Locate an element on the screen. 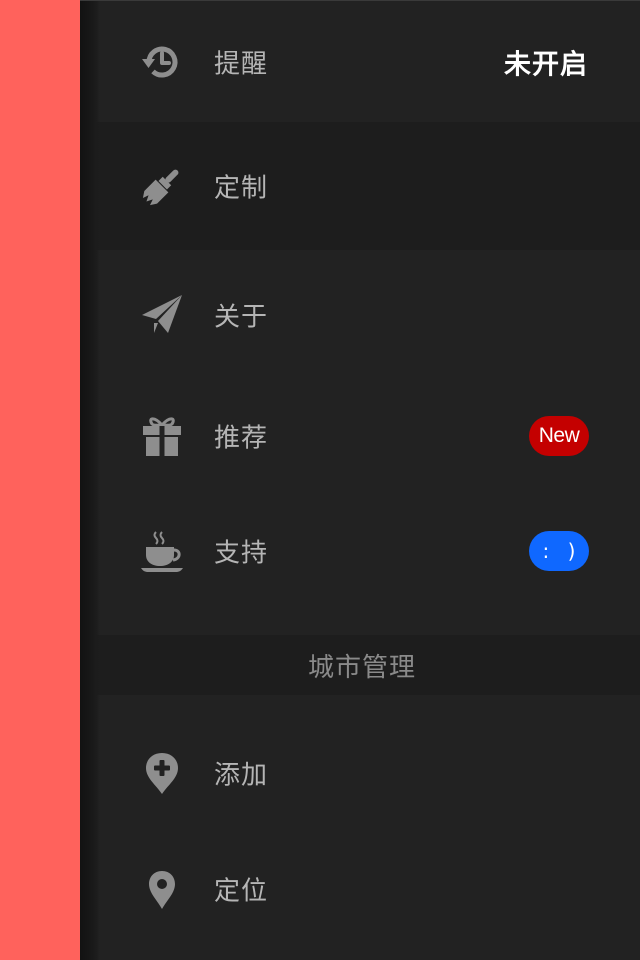 This screenshot has height=960, width=640. paper-plane-icon is located at coordinates (162, 315).